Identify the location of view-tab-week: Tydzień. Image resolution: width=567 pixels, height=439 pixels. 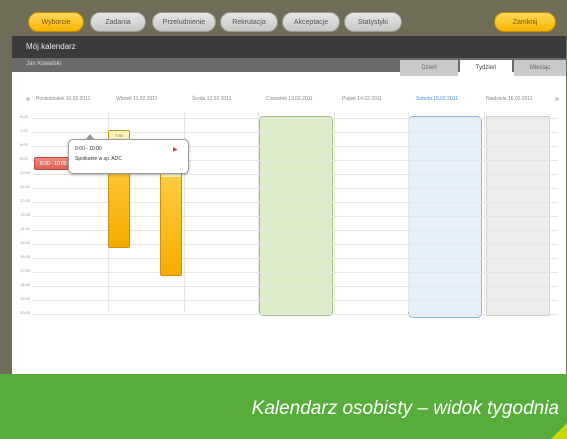
(486, 68).